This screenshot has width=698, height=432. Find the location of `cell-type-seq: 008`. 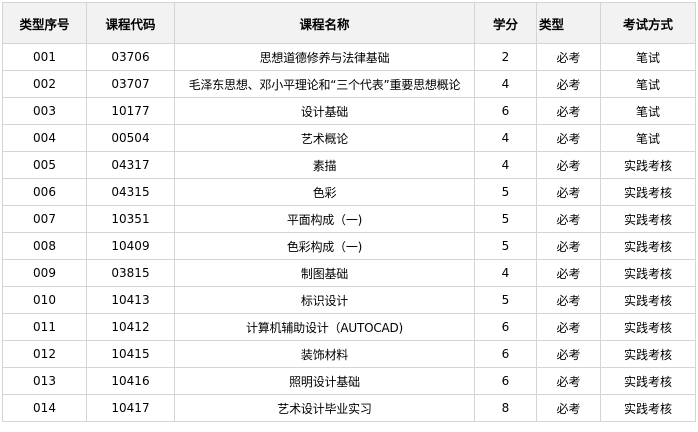

cell-type-seq: 008 is located at coordinates (44, 246).